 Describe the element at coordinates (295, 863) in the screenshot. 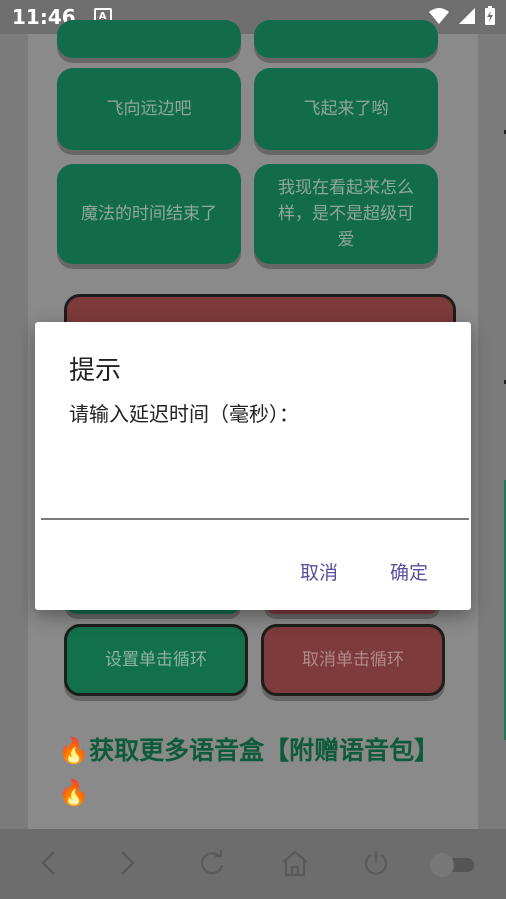

I see `home-icon` at that location.